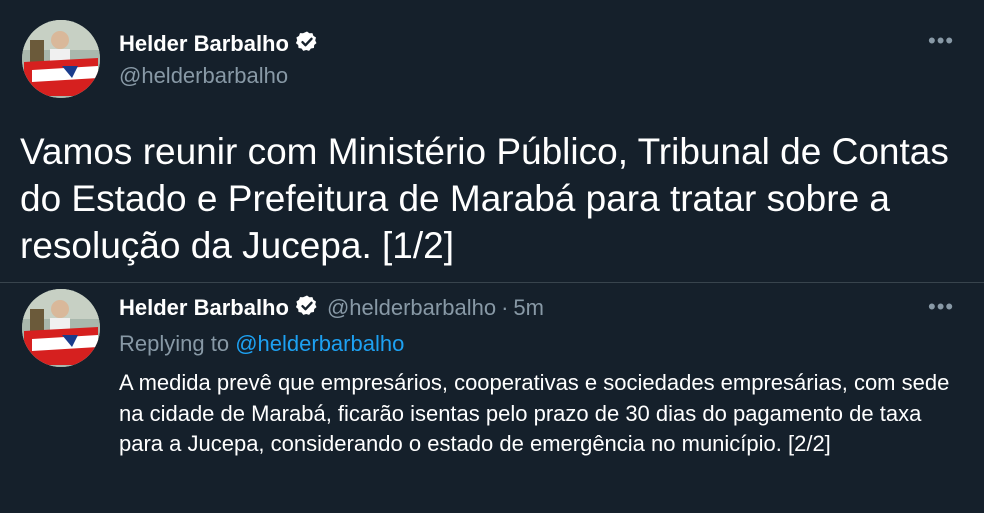 The width and height of the screenshot is (984, 513). I want to click on timestamp: 5m, so click(528, 308).